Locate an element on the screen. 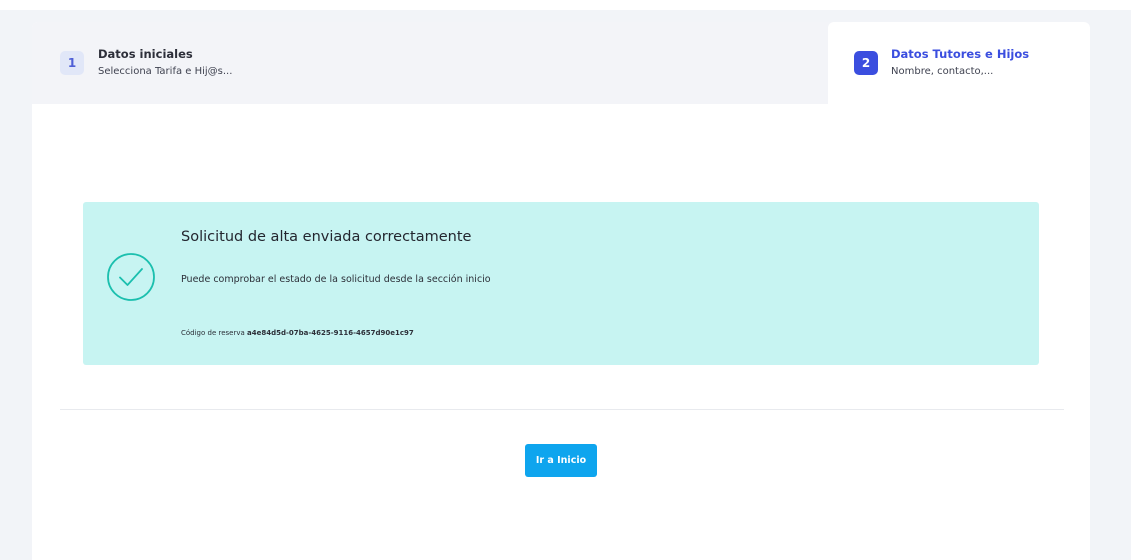 The height and width of the screenshot is (560, 1131). alert-title: Solicitud de alta enviada correctamente is located at coordinates (326, 237).